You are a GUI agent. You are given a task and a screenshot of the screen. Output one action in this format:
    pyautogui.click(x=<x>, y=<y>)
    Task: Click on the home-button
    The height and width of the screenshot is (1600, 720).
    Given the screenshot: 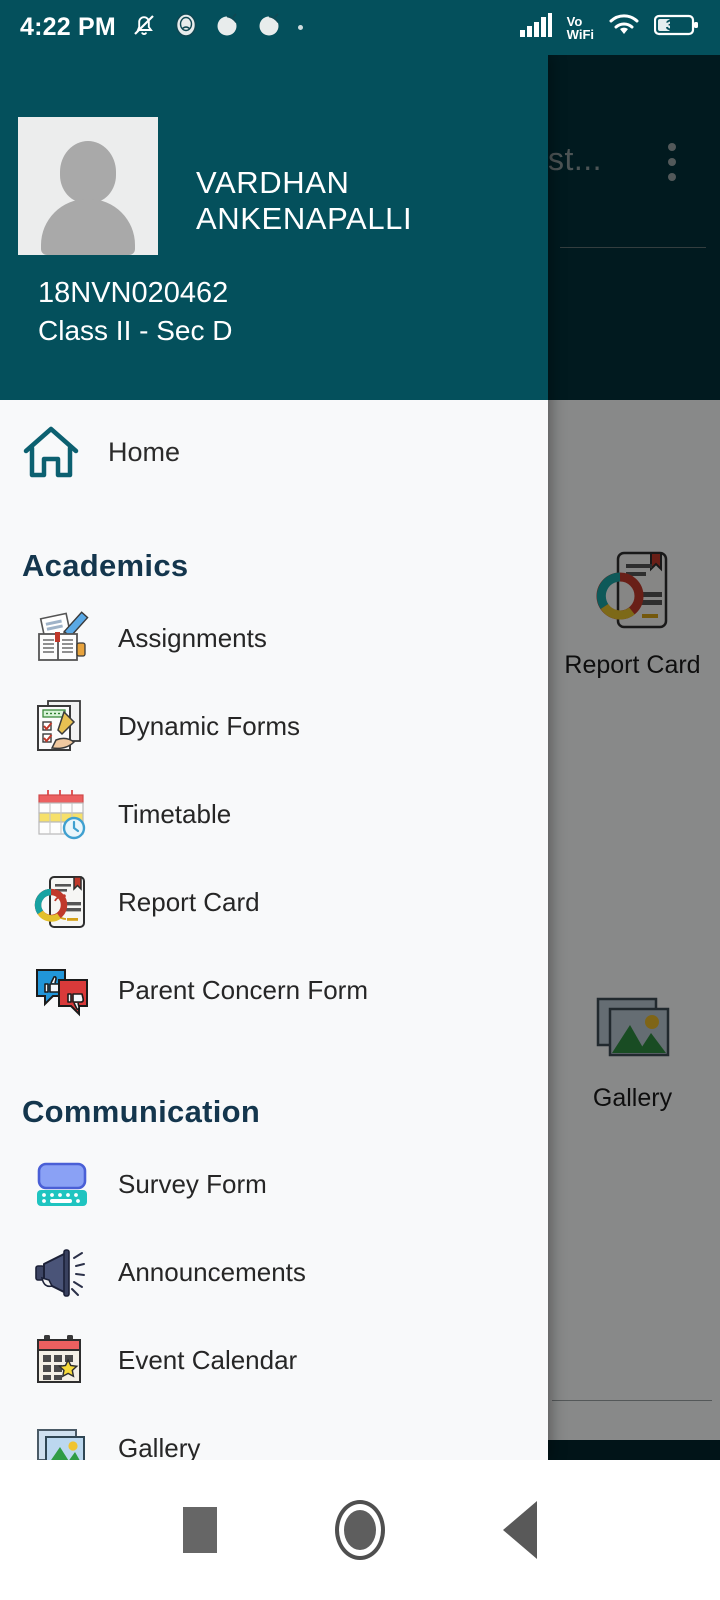 What is the action you would take?
    pyautogui.click(x=360, y=1530)
    